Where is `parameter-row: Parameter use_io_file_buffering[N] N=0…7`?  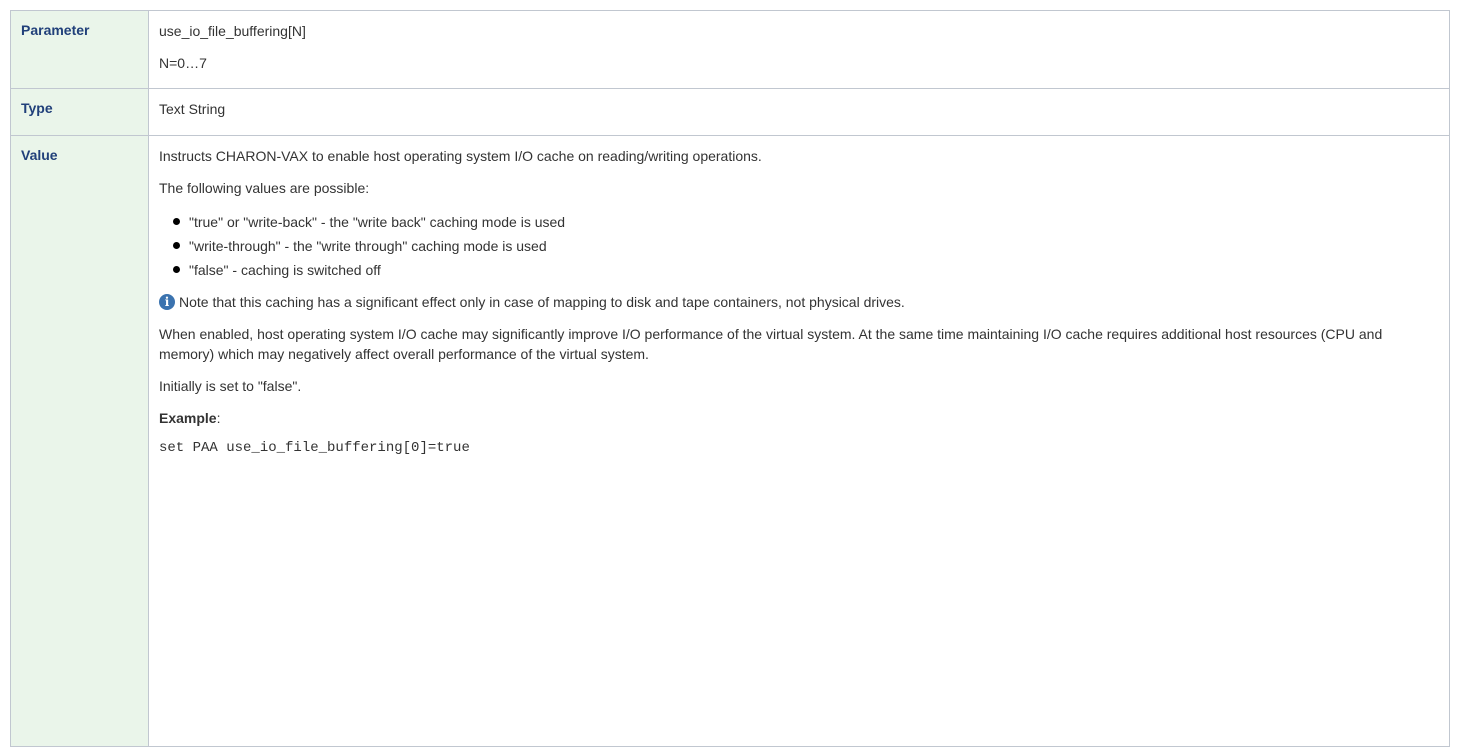
parameter-row: Parameter use_io_file_buffering[N] N=0…7 is located at coordinates (730, 49).